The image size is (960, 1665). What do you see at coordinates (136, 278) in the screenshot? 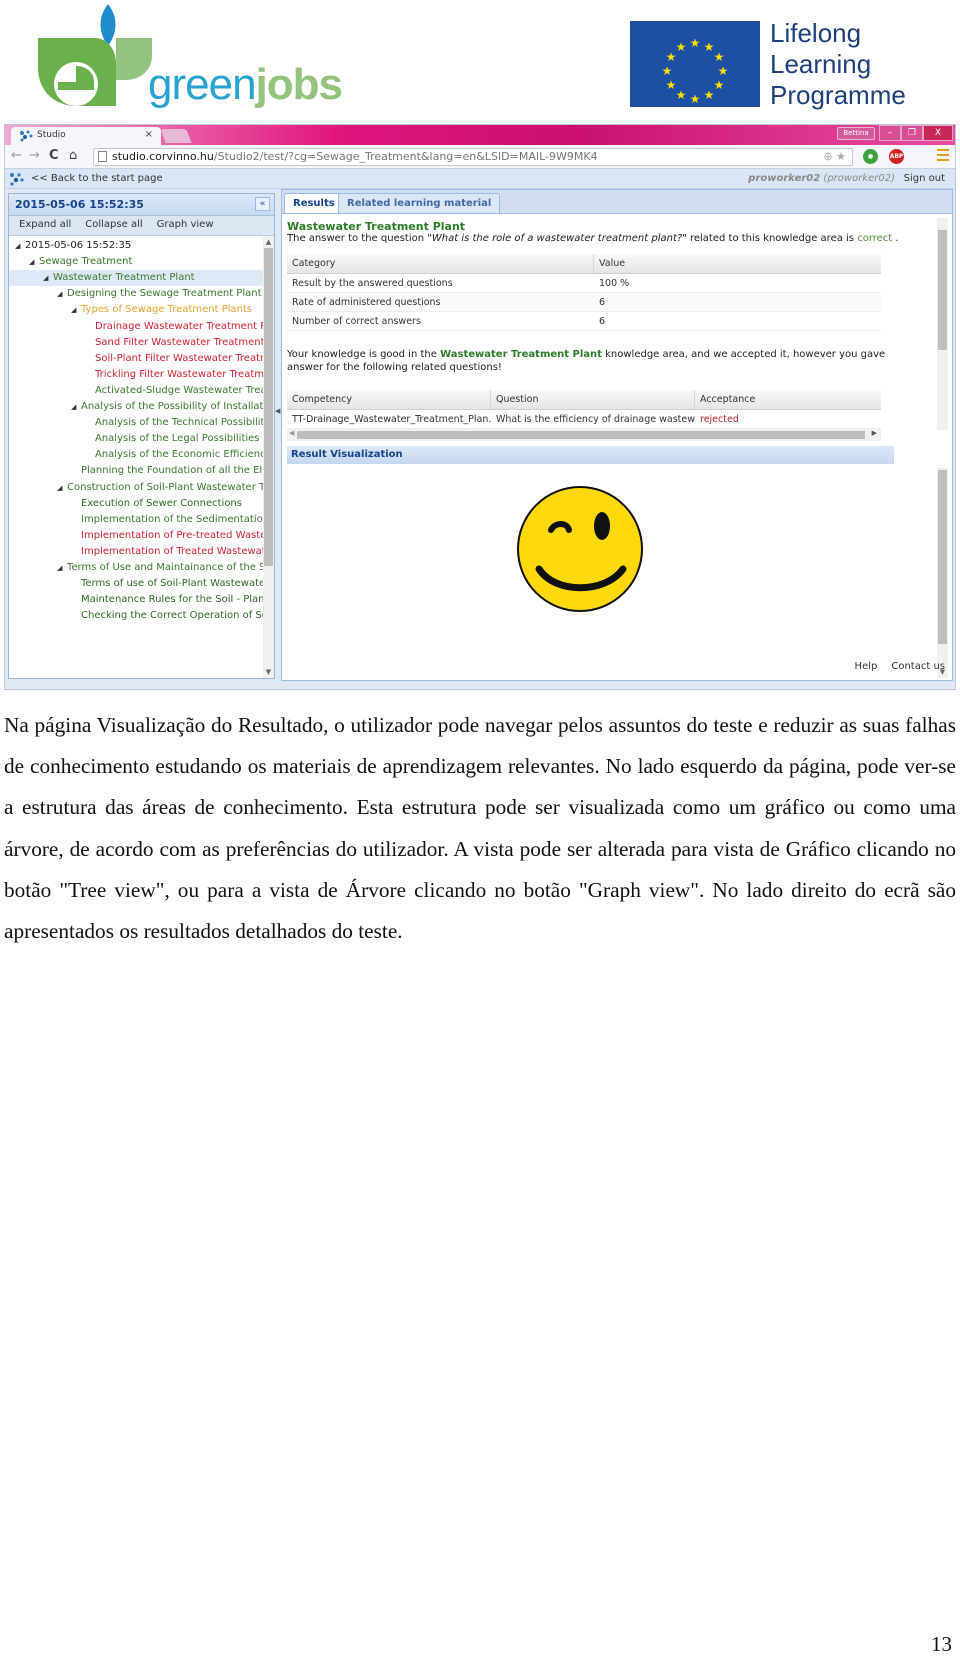
I see `tree-item: ◢ Wastewater Treatment Plant` at bounding box center [136, 278].